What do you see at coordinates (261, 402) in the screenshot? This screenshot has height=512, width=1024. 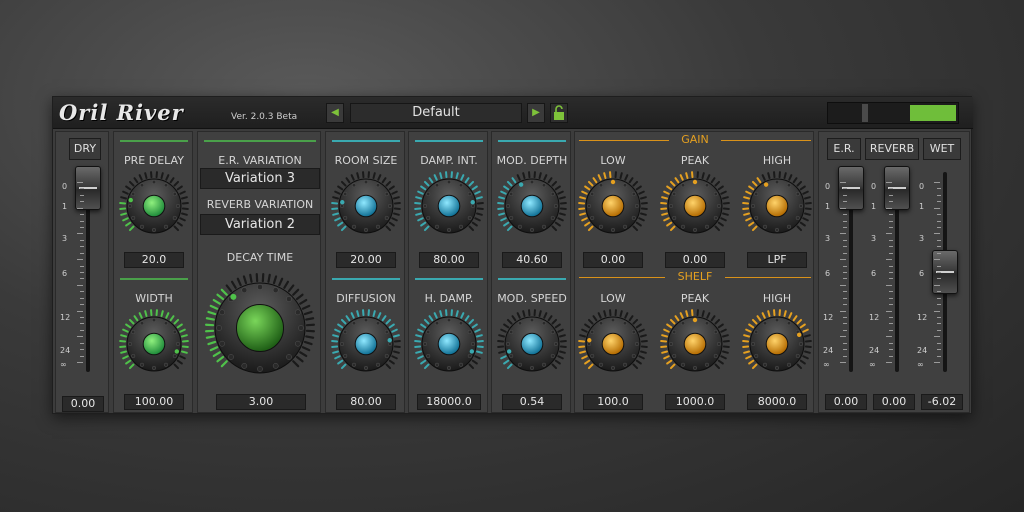 I see `decay-time-value: 3.00` at bounding box center [261, 402].